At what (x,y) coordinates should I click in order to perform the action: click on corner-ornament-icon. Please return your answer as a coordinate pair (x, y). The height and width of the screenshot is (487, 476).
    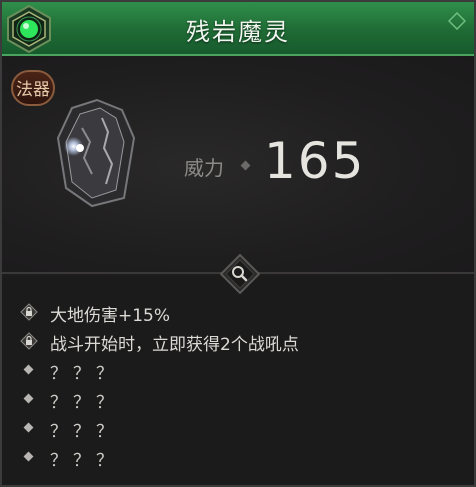
    Looking at the image, I should click on (457, 21).